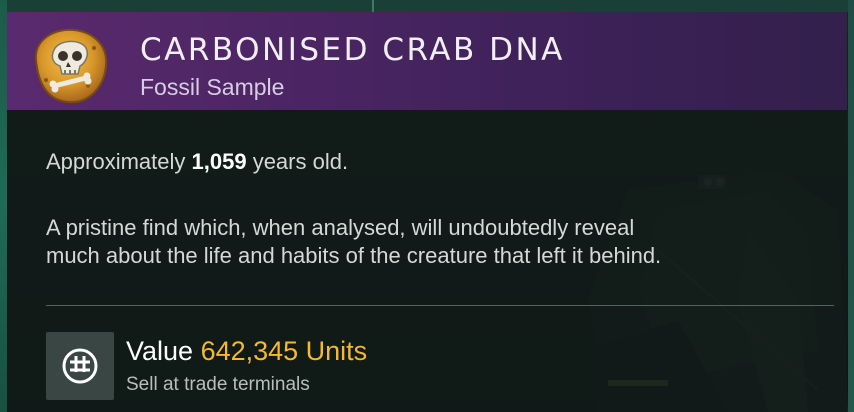  I want to click on age-text: Approximately 1,059 years old., so click(197, 162).